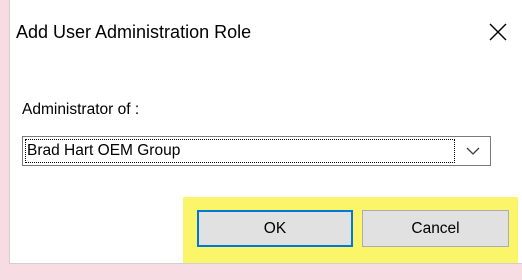 The width and height of the screenshot is (522, 280). I want to click on cancel-button: Cancel, so click(435, 228).